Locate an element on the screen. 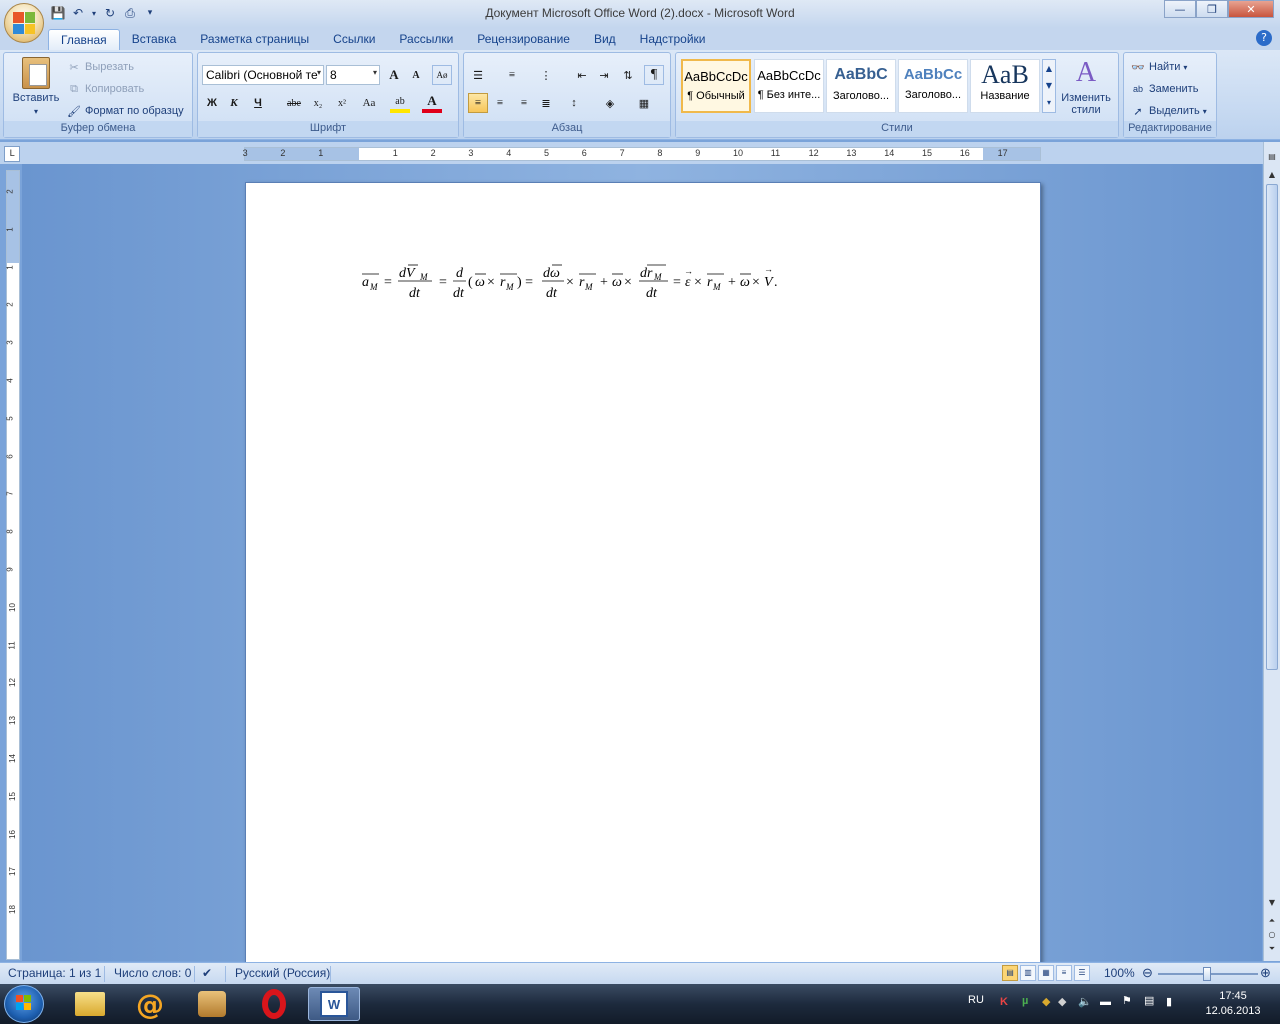 Image resolution: width=1280 pixels, height=1024 pixels. tab-addins: Надстройки is located at coordinates (673, 39).